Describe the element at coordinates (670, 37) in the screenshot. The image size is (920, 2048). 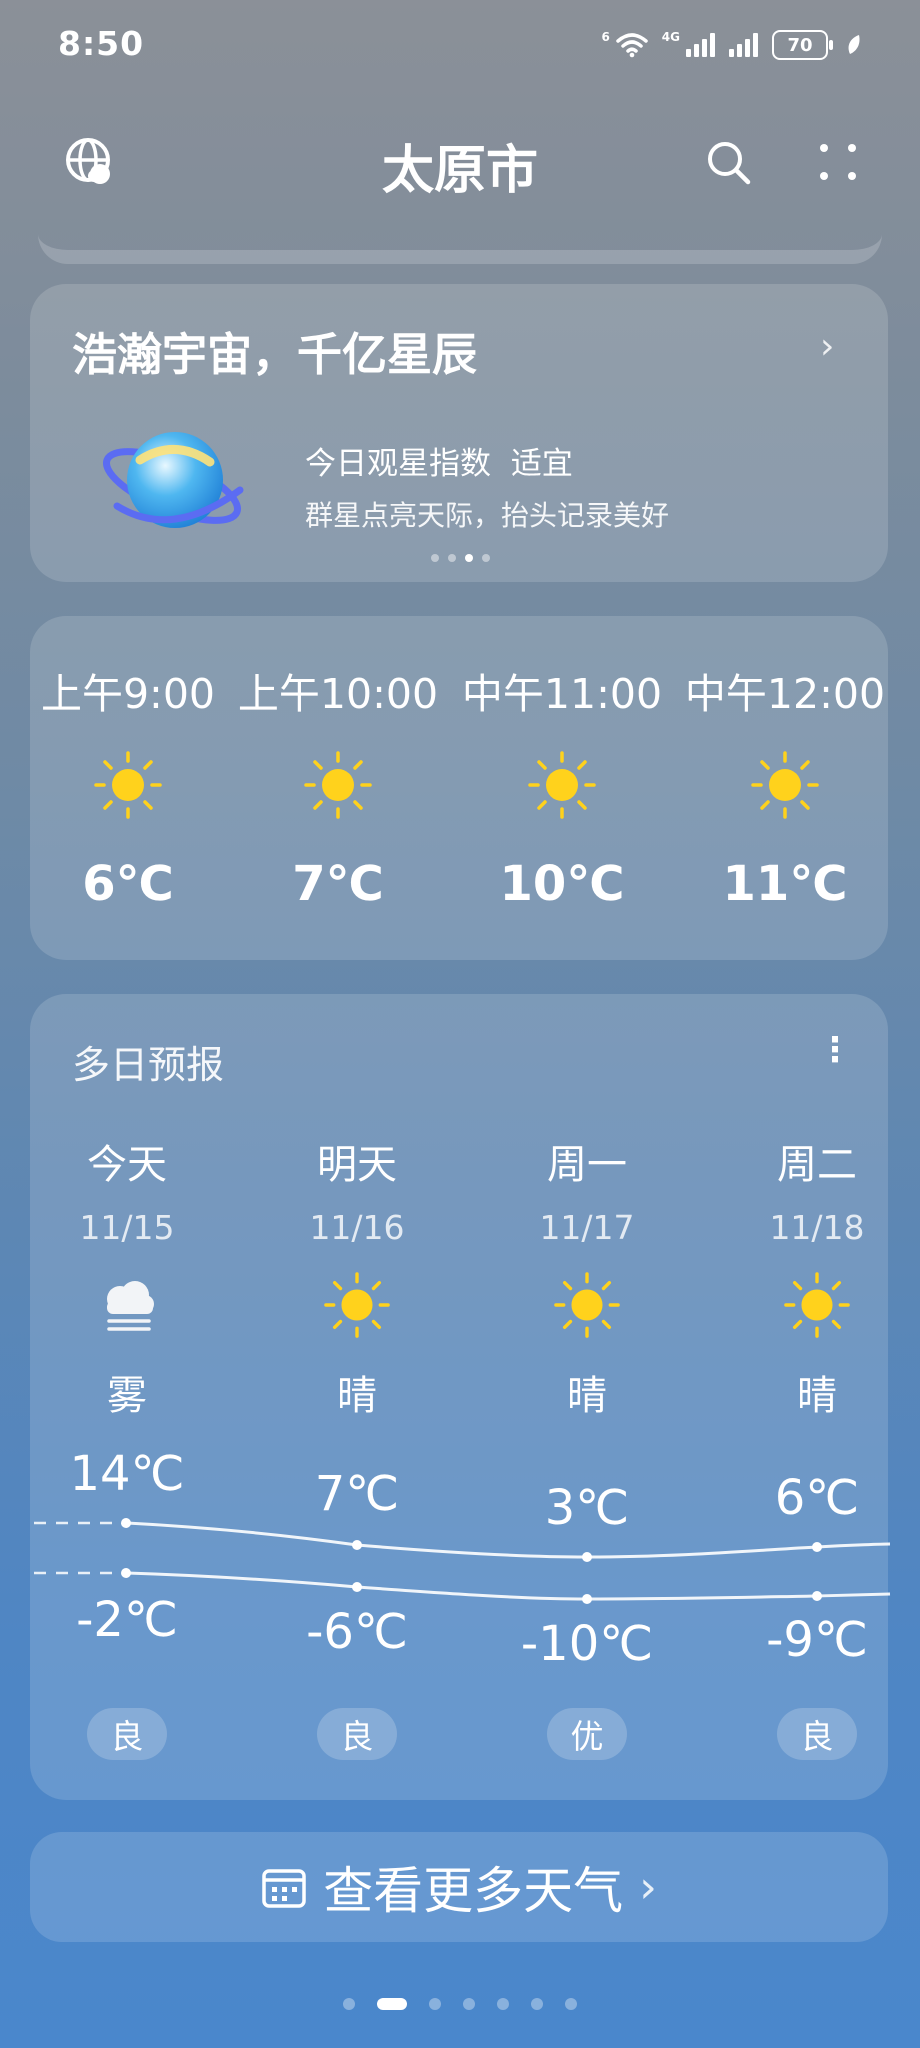
I see `network-tag: 4G` at that location.